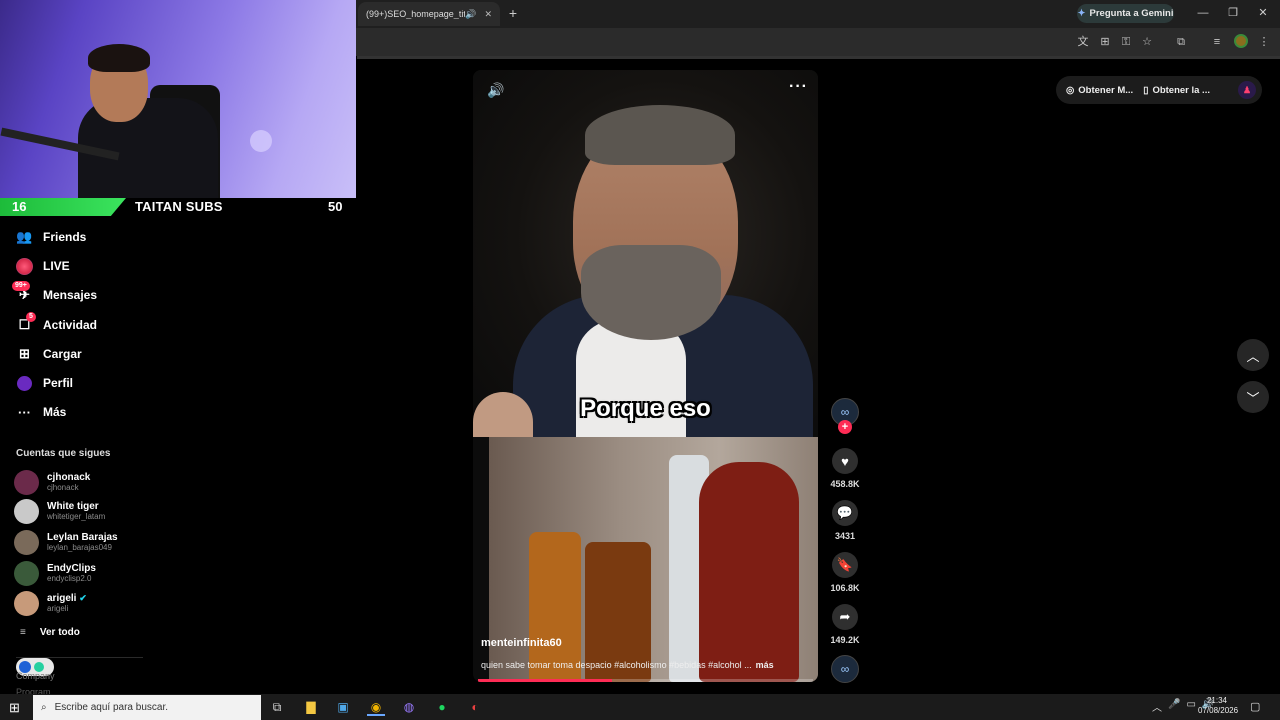 This screenshot has width=1280, height=720. What do you see at coordinates (277, 707) in the screenshot?
I see `task-view-icon: ⧉` at bounding box center [277, 707].